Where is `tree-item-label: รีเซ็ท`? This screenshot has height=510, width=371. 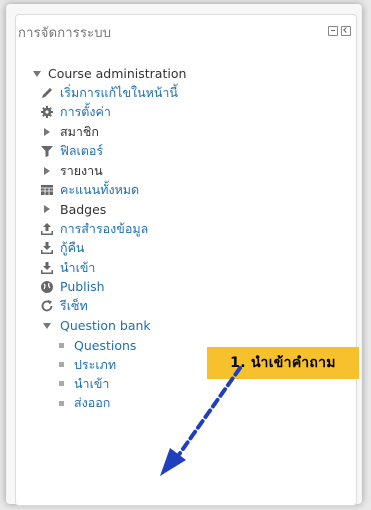 tree-item-label: รีเซ็ท is located at coordinates (74, 306).